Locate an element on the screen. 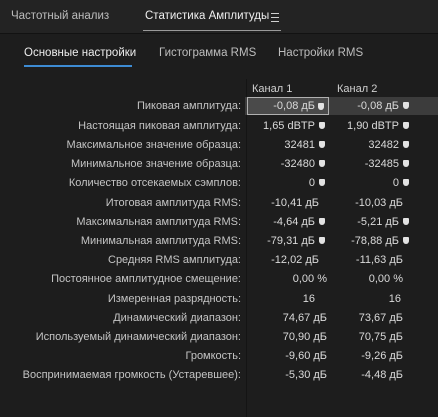 This screenshot has width=438, height=417. channel-2-value-cell: 32482 is located at coordinates (372, 145).